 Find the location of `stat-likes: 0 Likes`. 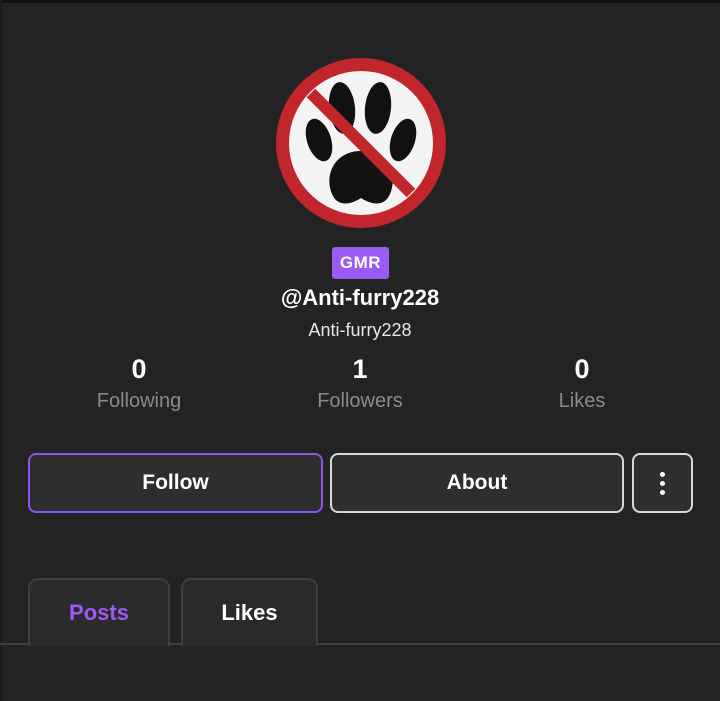

stat-likes: 0 Likes is located at coordinates (582, 384).